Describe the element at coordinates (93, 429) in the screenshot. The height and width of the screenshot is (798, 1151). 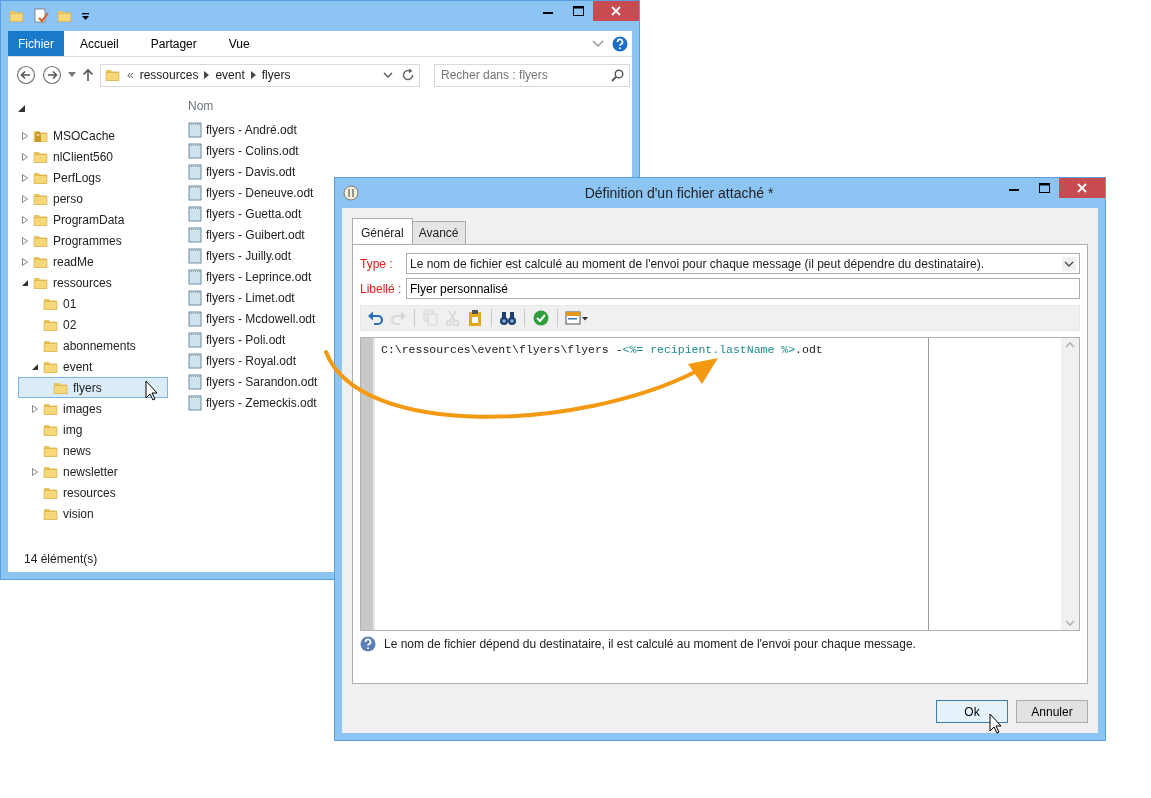
I see `tree-item: img` at that location.